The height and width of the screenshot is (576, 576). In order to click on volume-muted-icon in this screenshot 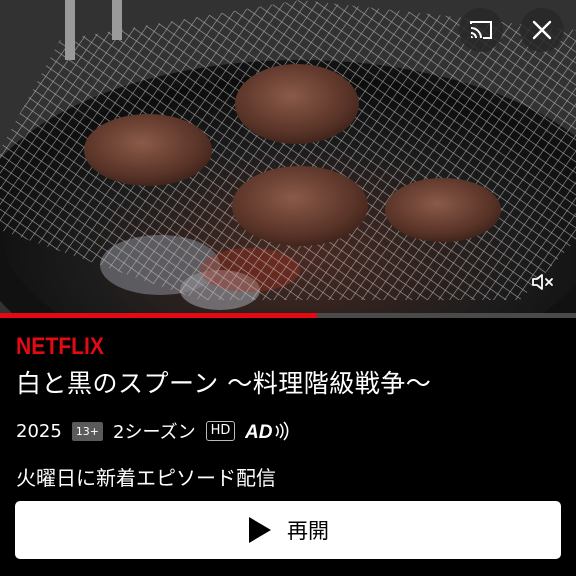, I will do `click(542, 282)`.